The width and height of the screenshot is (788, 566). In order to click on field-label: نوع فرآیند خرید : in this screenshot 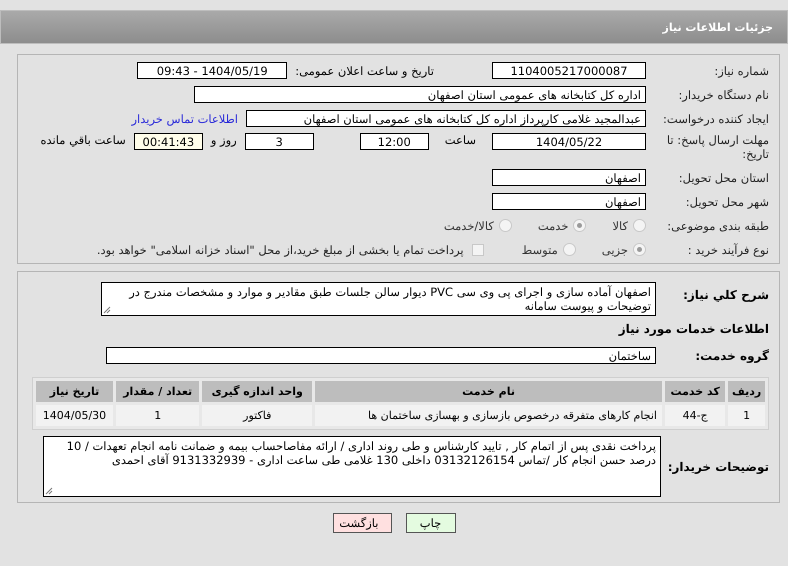, I will do `click(727, 249)`.